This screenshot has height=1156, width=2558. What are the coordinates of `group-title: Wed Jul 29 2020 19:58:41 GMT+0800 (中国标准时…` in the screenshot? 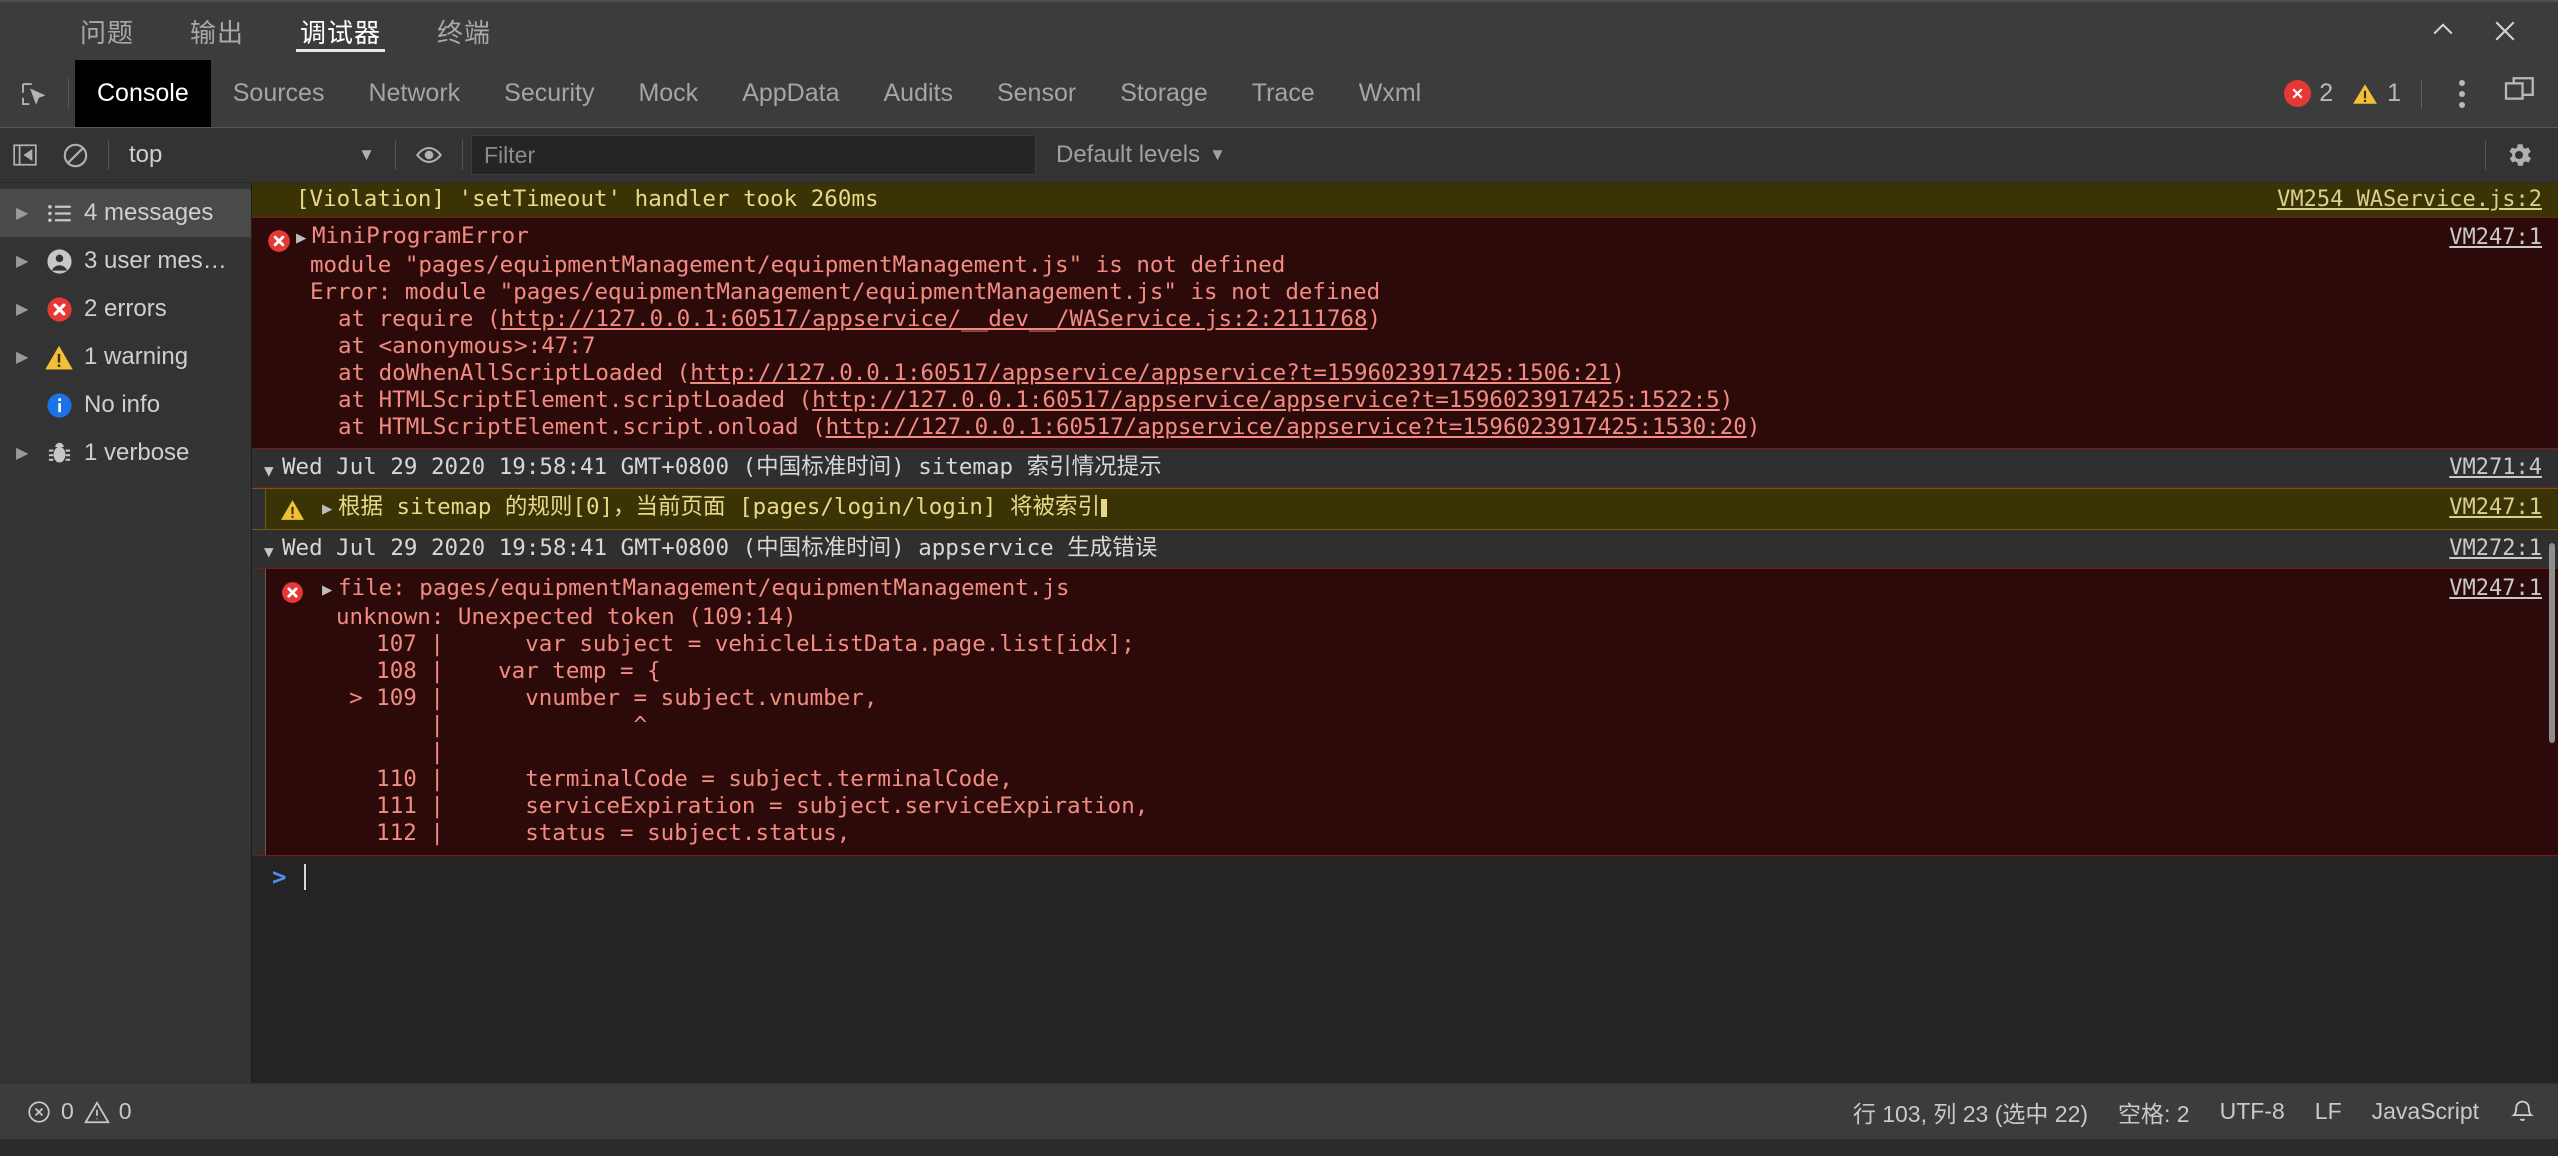 It's located at (722, 467).